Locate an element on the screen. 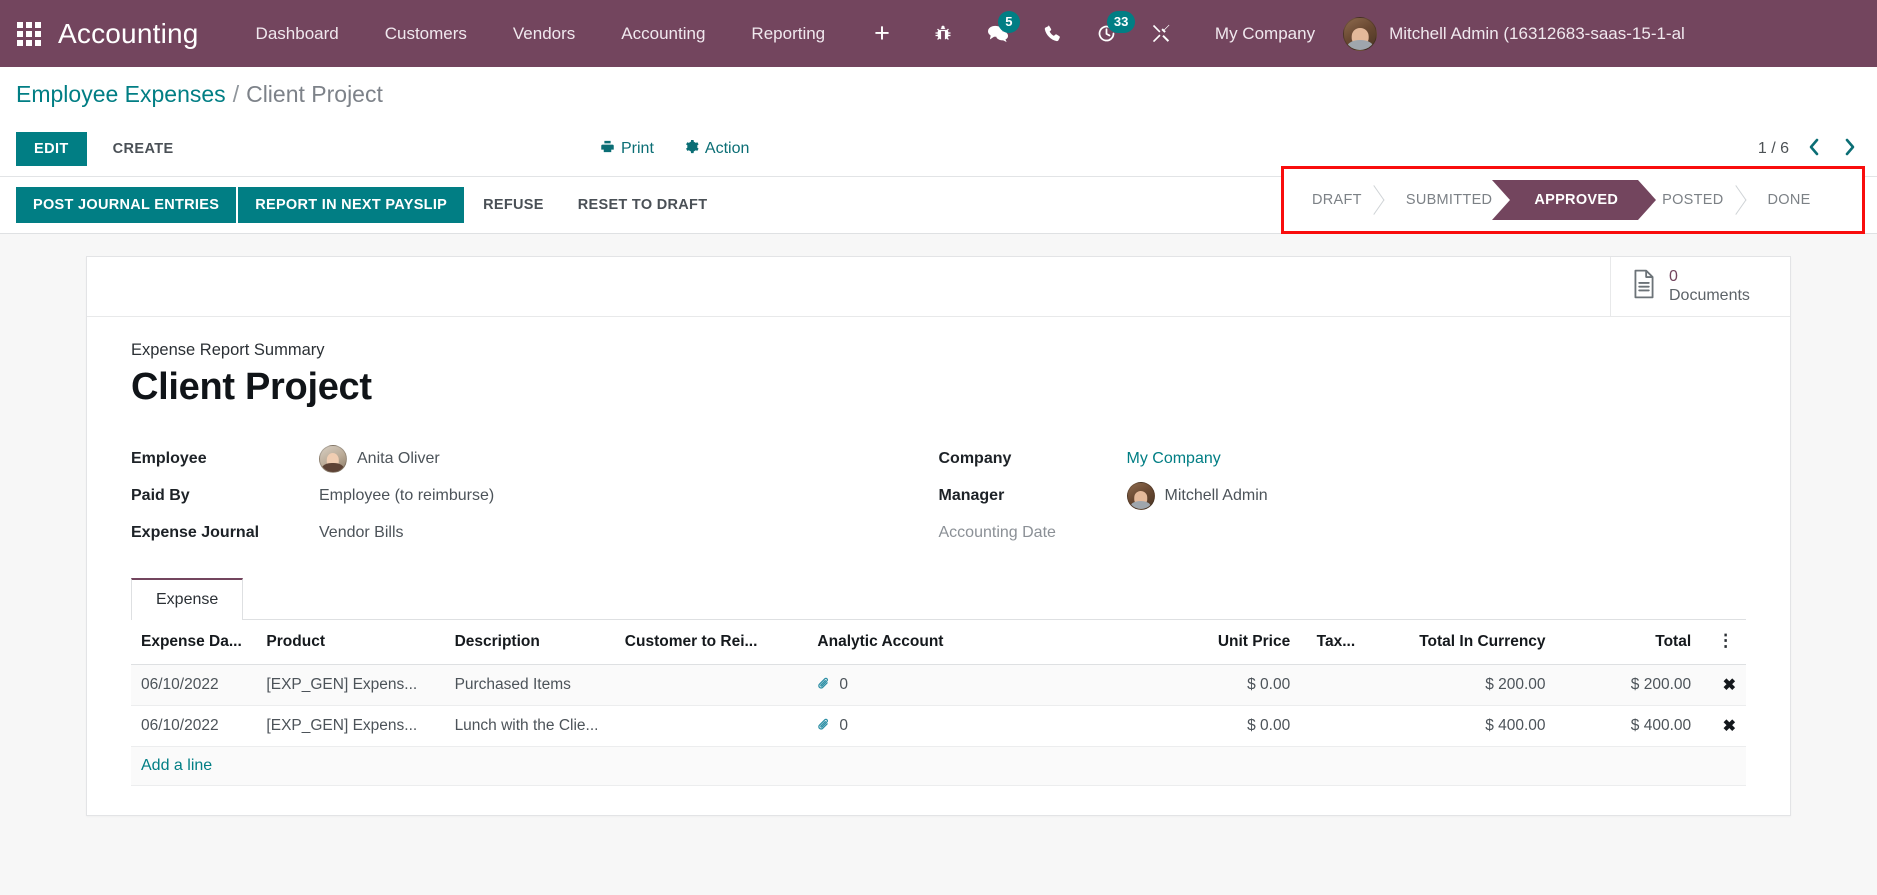  cell-total-in-currency: $ 400.00 is located at coordinates (1460, 726).